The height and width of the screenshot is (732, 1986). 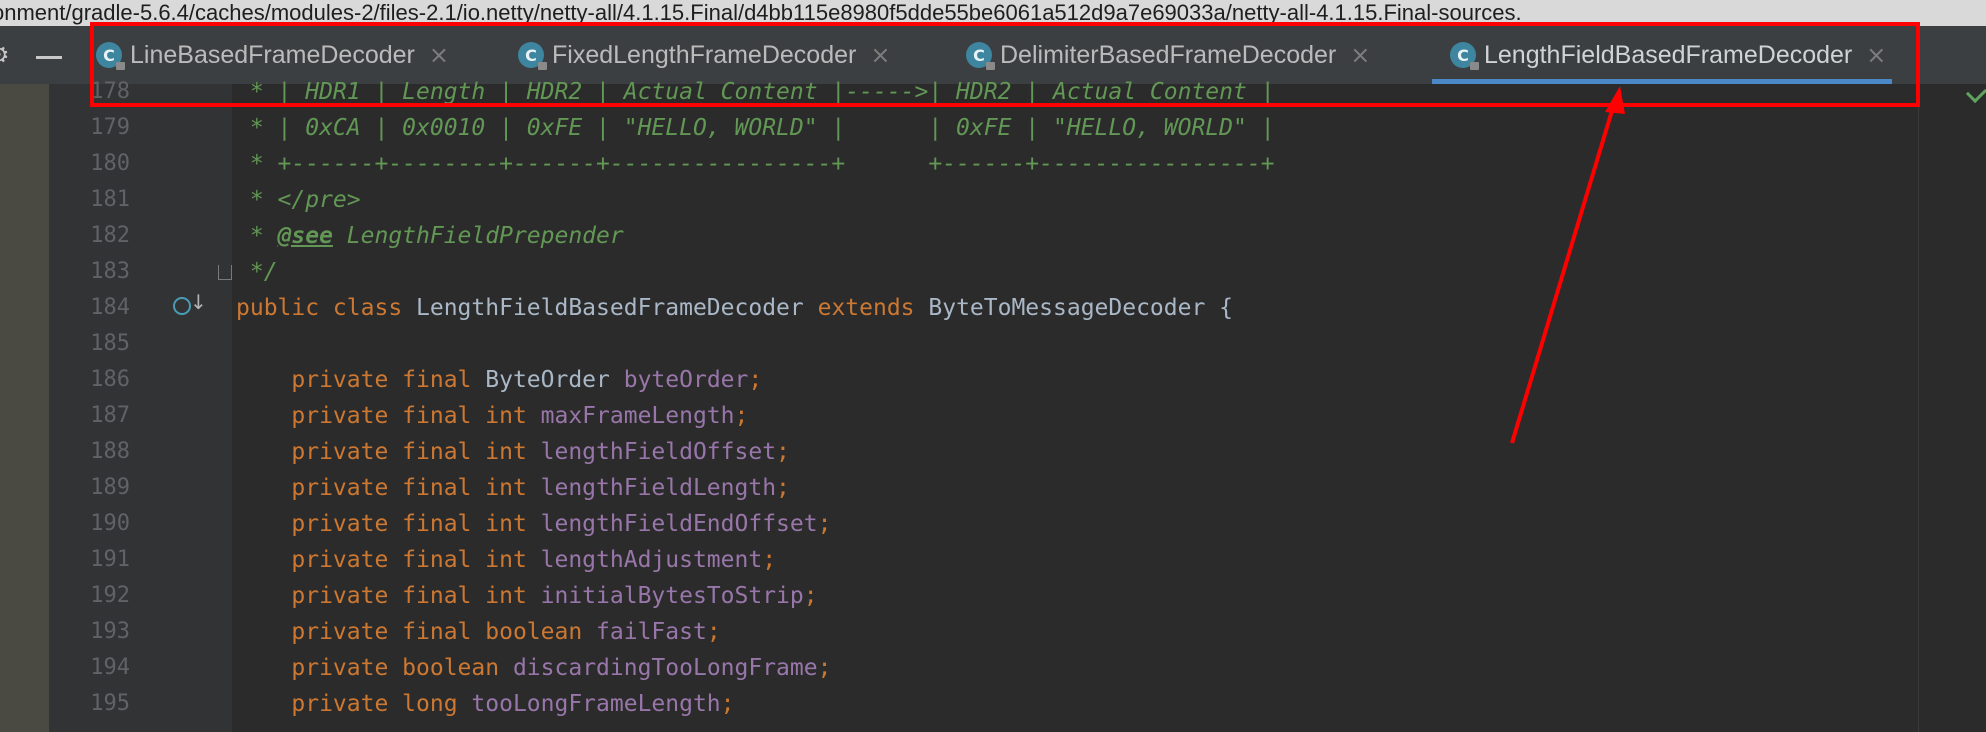 I want to click on line-number: 188, so click(x=110, y=451).